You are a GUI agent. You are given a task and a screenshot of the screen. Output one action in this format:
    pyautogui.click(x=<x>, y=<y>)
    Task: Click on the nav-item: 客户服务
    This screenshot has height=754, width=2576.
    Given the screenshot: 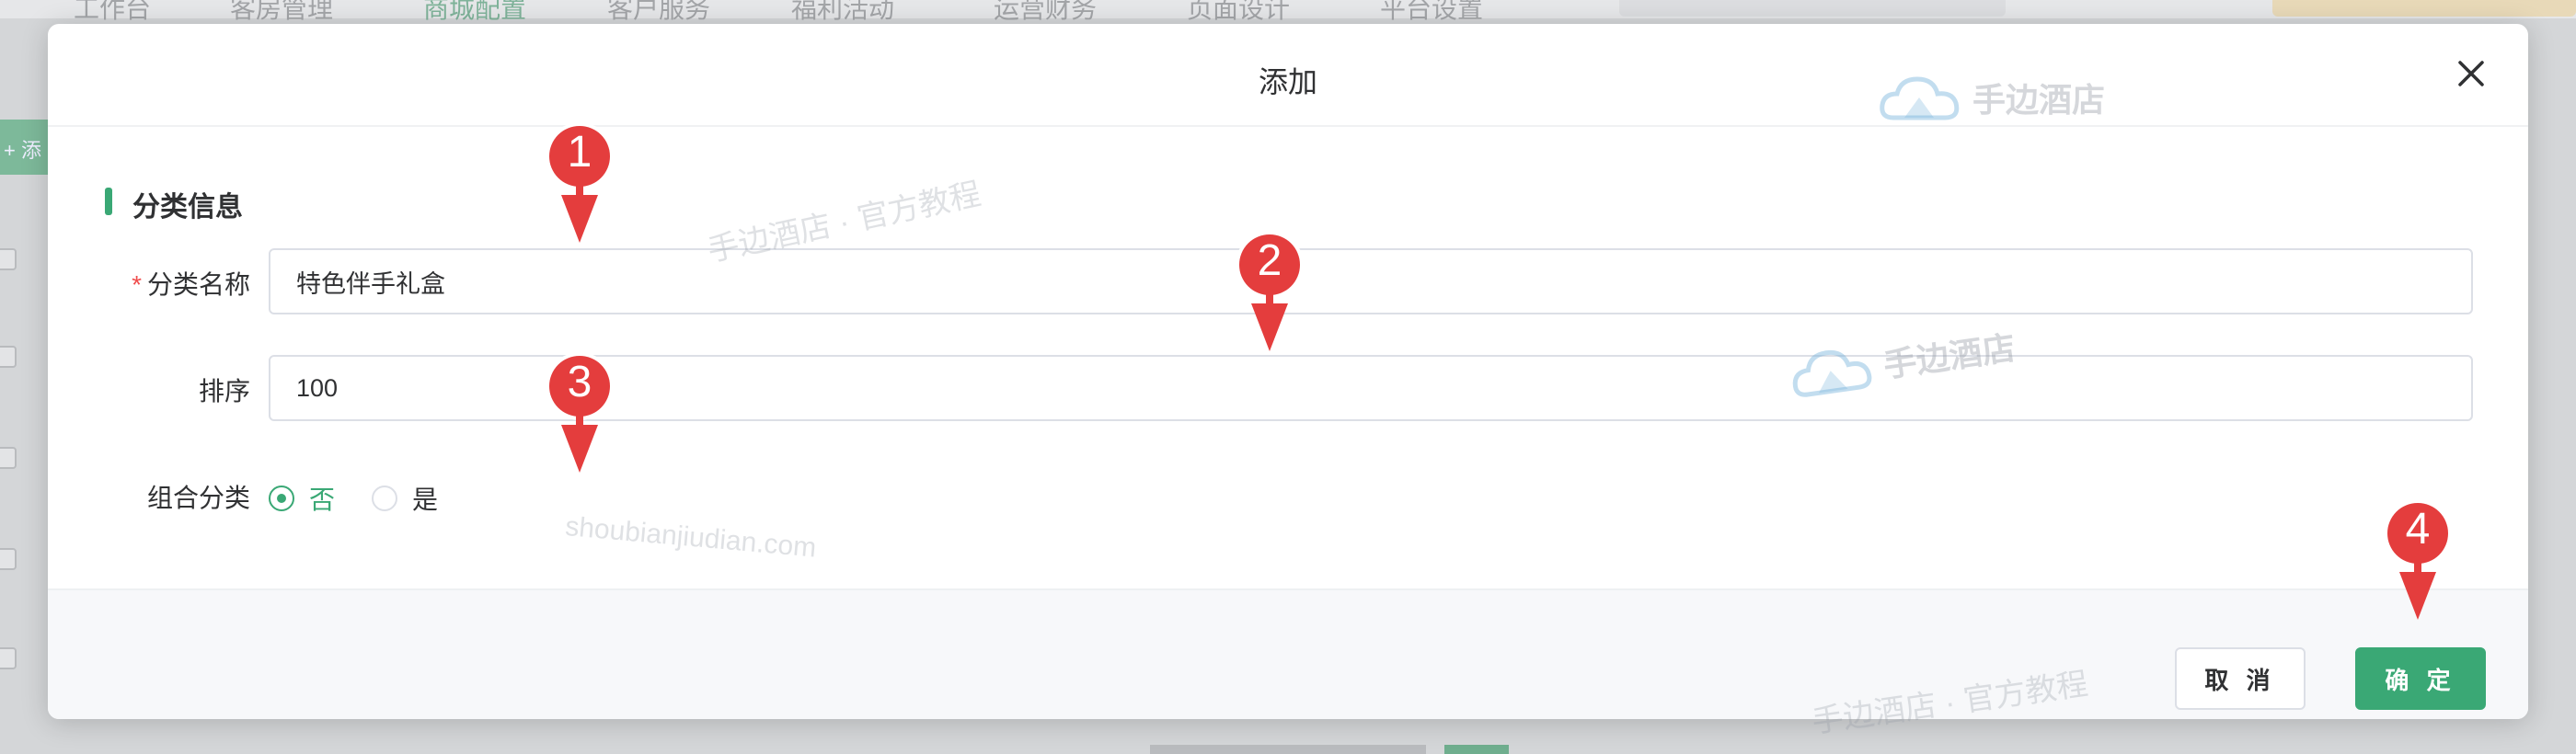 What is the action you would take?
    pyautogui.click(x=658, y=13)
    